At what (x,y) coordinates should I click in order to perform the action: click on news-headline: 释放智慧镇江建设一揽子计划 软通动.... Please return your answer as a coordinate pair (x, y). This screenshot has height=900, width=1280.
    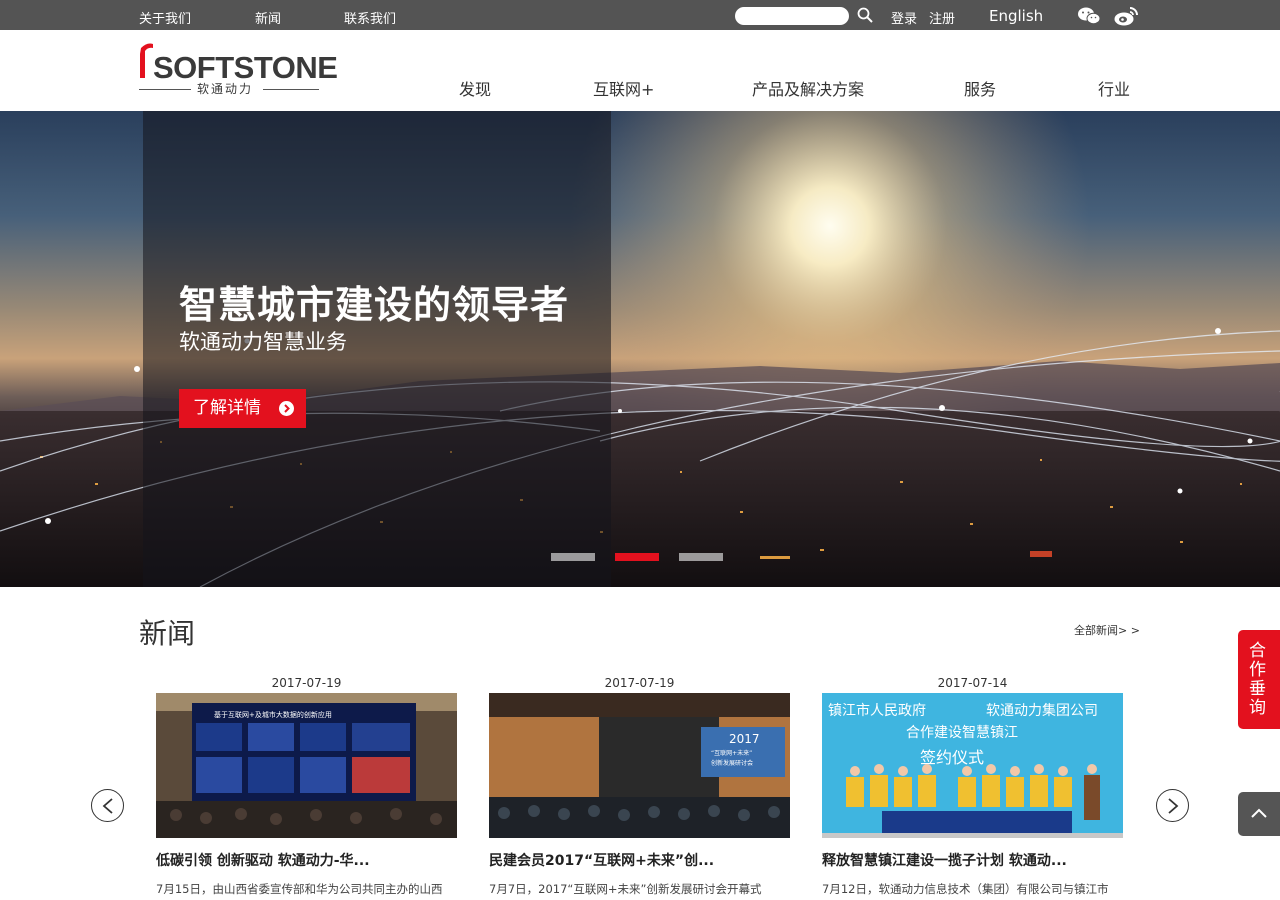
    Looking at the image, I should click on (972, 860).